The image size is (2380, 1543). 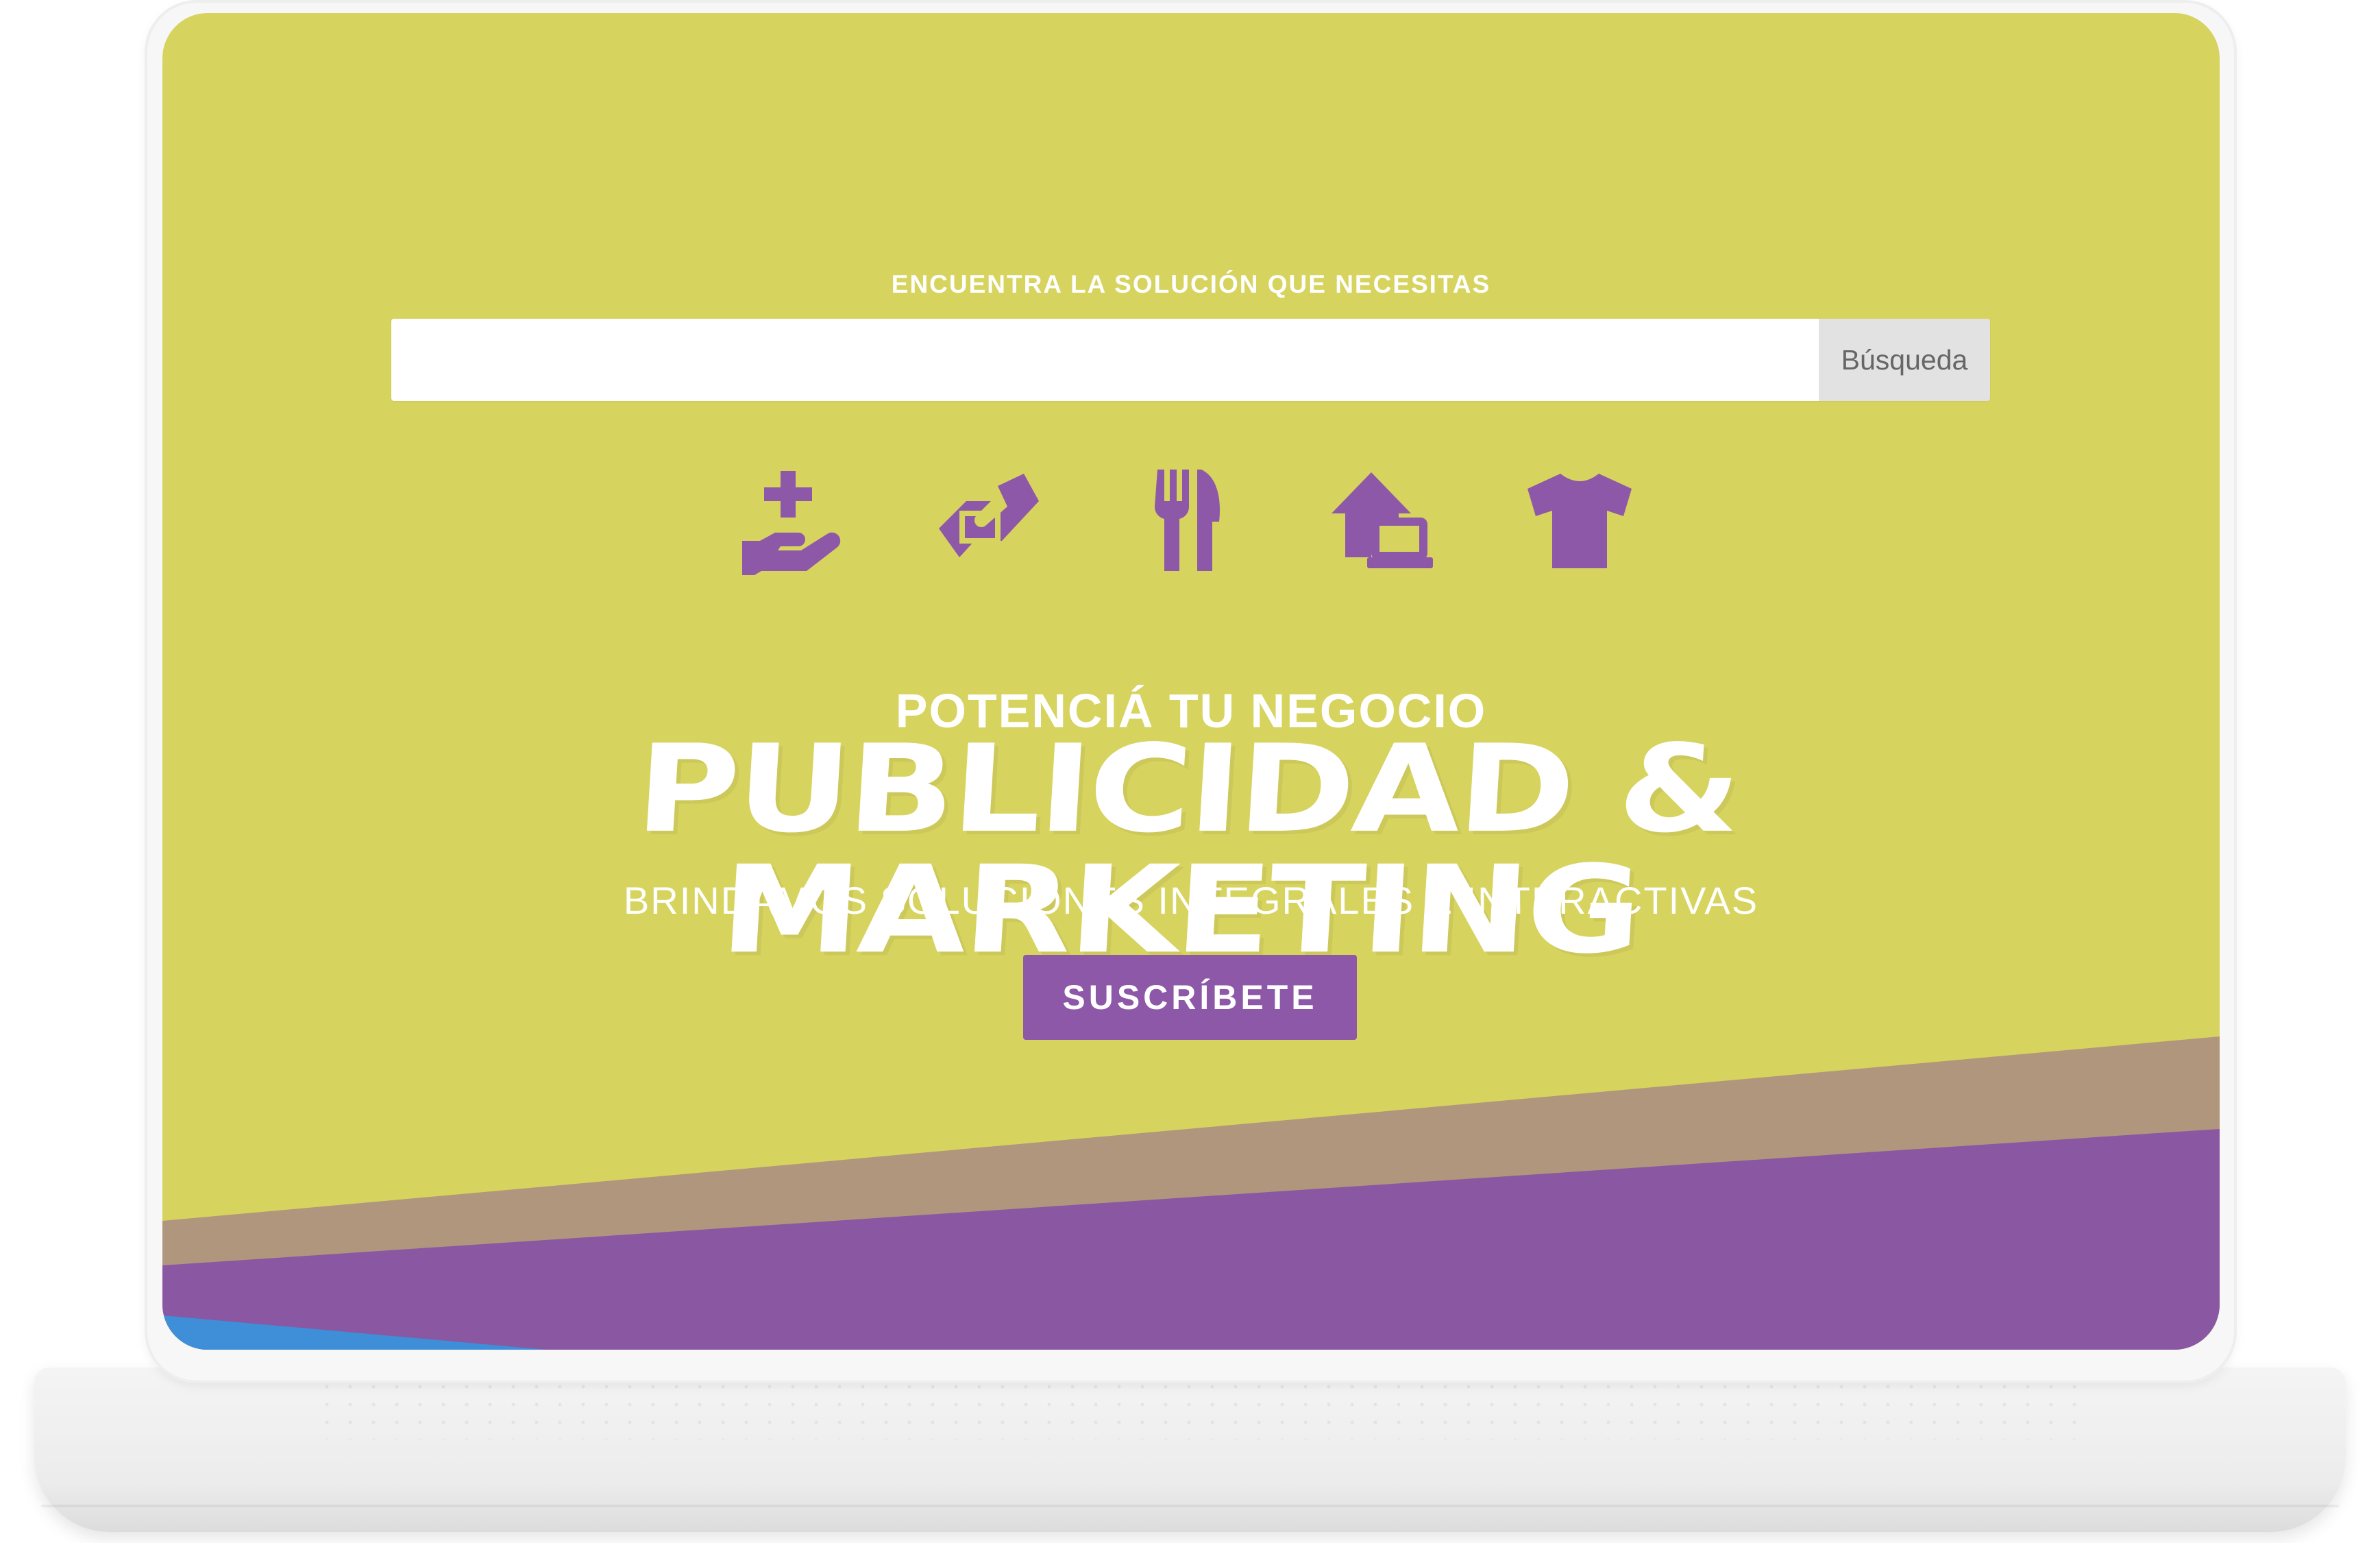 What do you see at coordinates (1904, 360) in the screenshot?
I see `search-button: Búsqueda` at bounding box center [1904, 360].